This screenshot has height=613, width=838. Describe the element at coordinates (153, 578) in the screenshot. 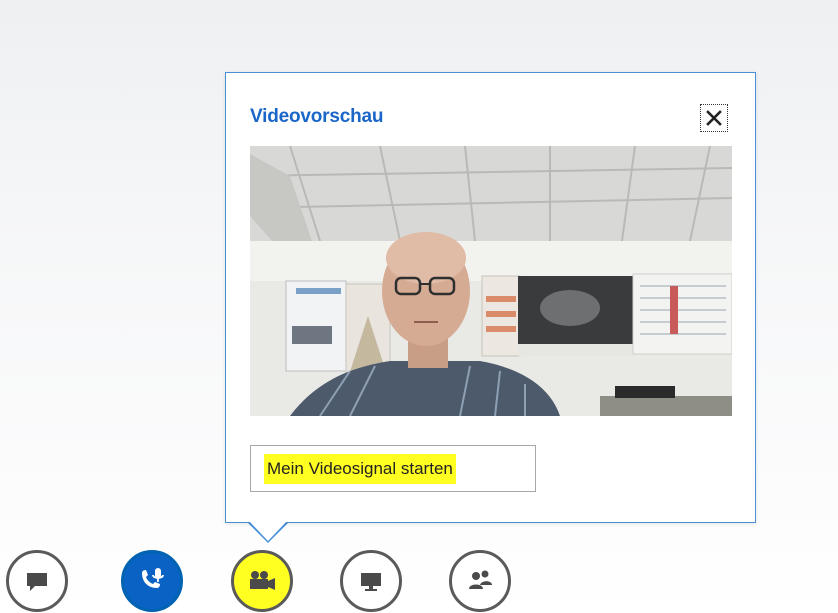

I see `phone-microphone-icon` at that location.